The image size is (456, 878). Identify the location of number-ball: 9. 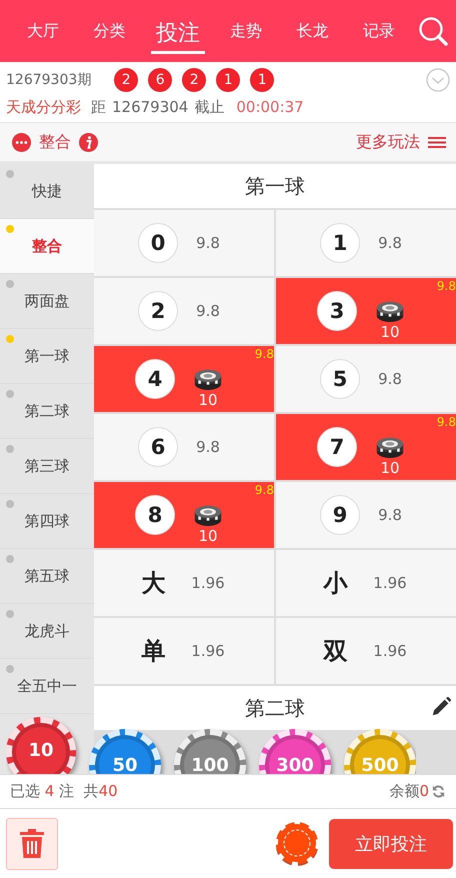
(340, 515).